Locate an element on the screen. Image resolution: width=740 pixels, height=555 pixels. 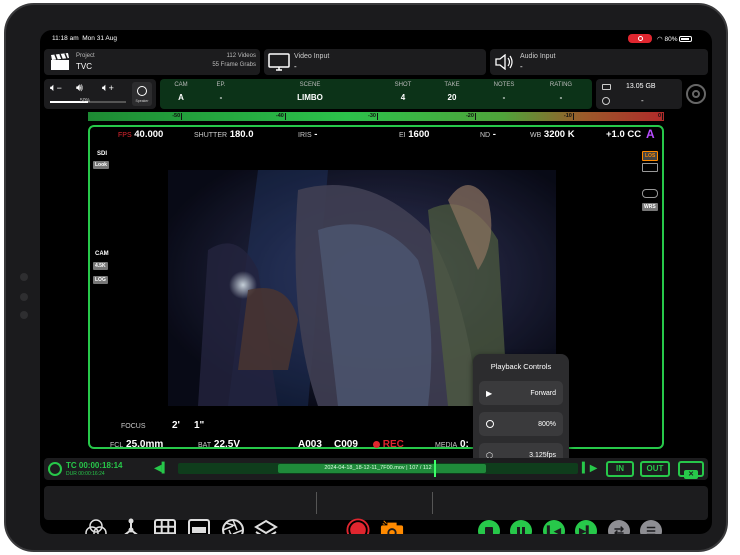
project-label: Project is located at coordinates (85, 56).